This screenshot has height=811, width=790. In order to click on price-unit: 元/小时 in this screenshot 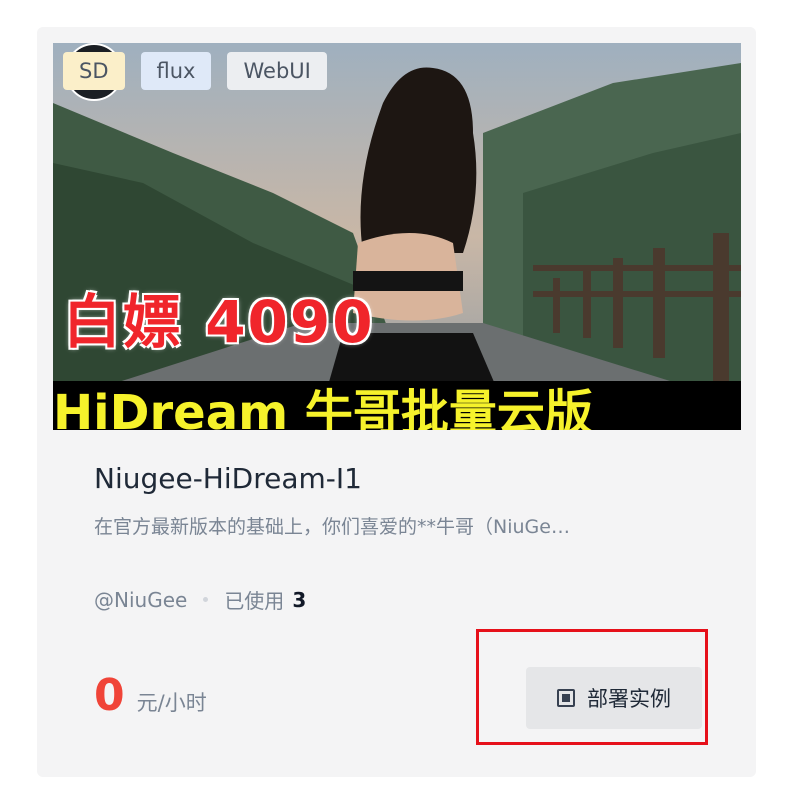, I will do `click(171, 703)`.